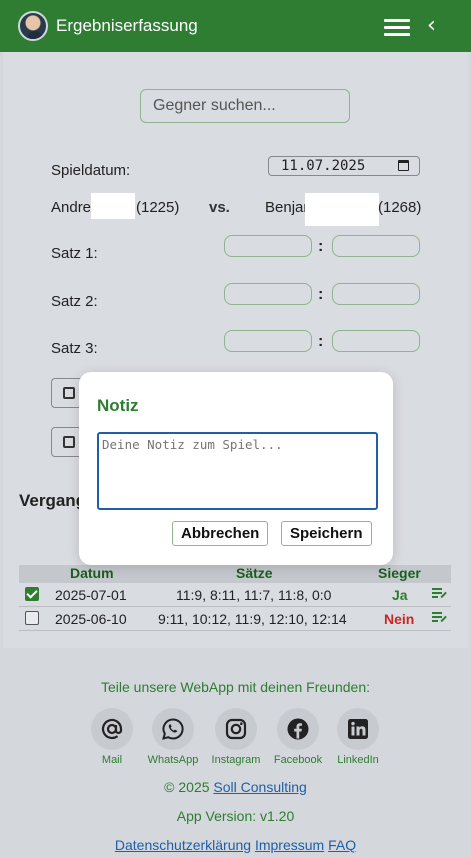 This screenshot has width=471, height=858. Describe the element at coordinates (399, 573) in the screenshot. I see `column-winner: Sieger` at that location.